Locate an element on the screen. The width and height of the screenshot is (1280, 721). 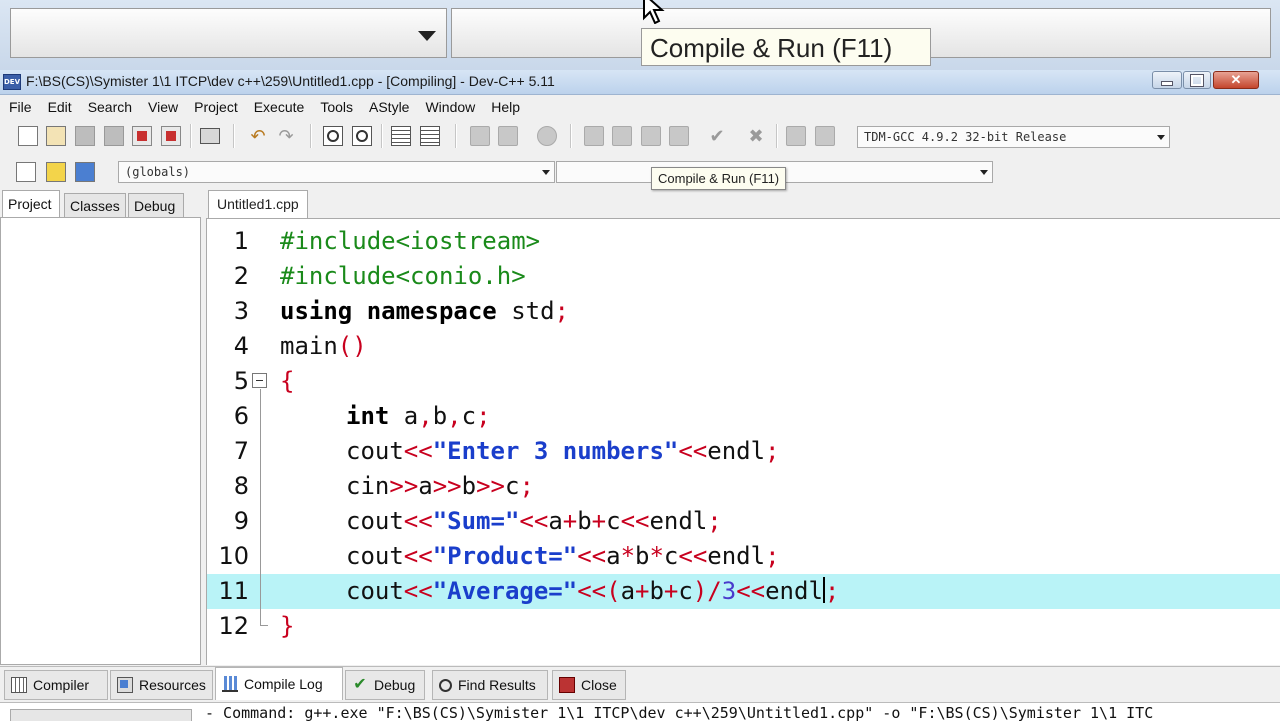
menu-view: View is located at coordinates (163, 107).